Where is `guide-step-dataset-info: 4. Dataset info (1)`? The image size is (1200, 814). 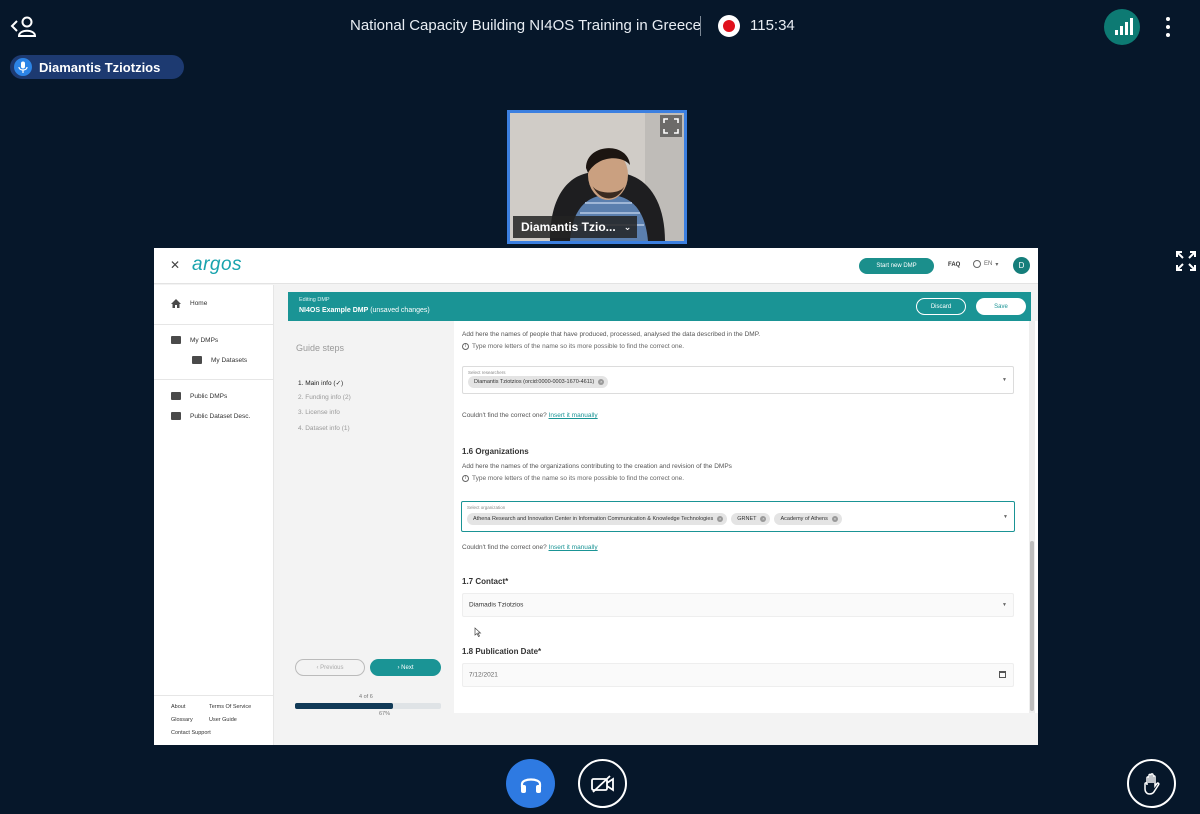 guide-step-dataset-info: 4. Dataset info (1) is located at coordinates (324, 428).